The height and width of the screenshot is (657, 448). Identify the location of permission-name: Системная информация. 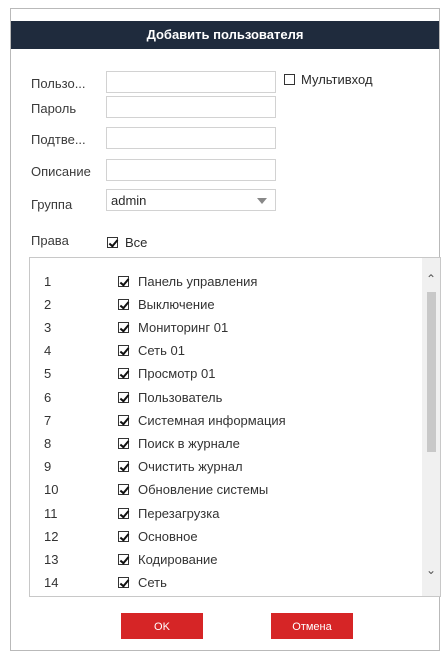
(212, 420).